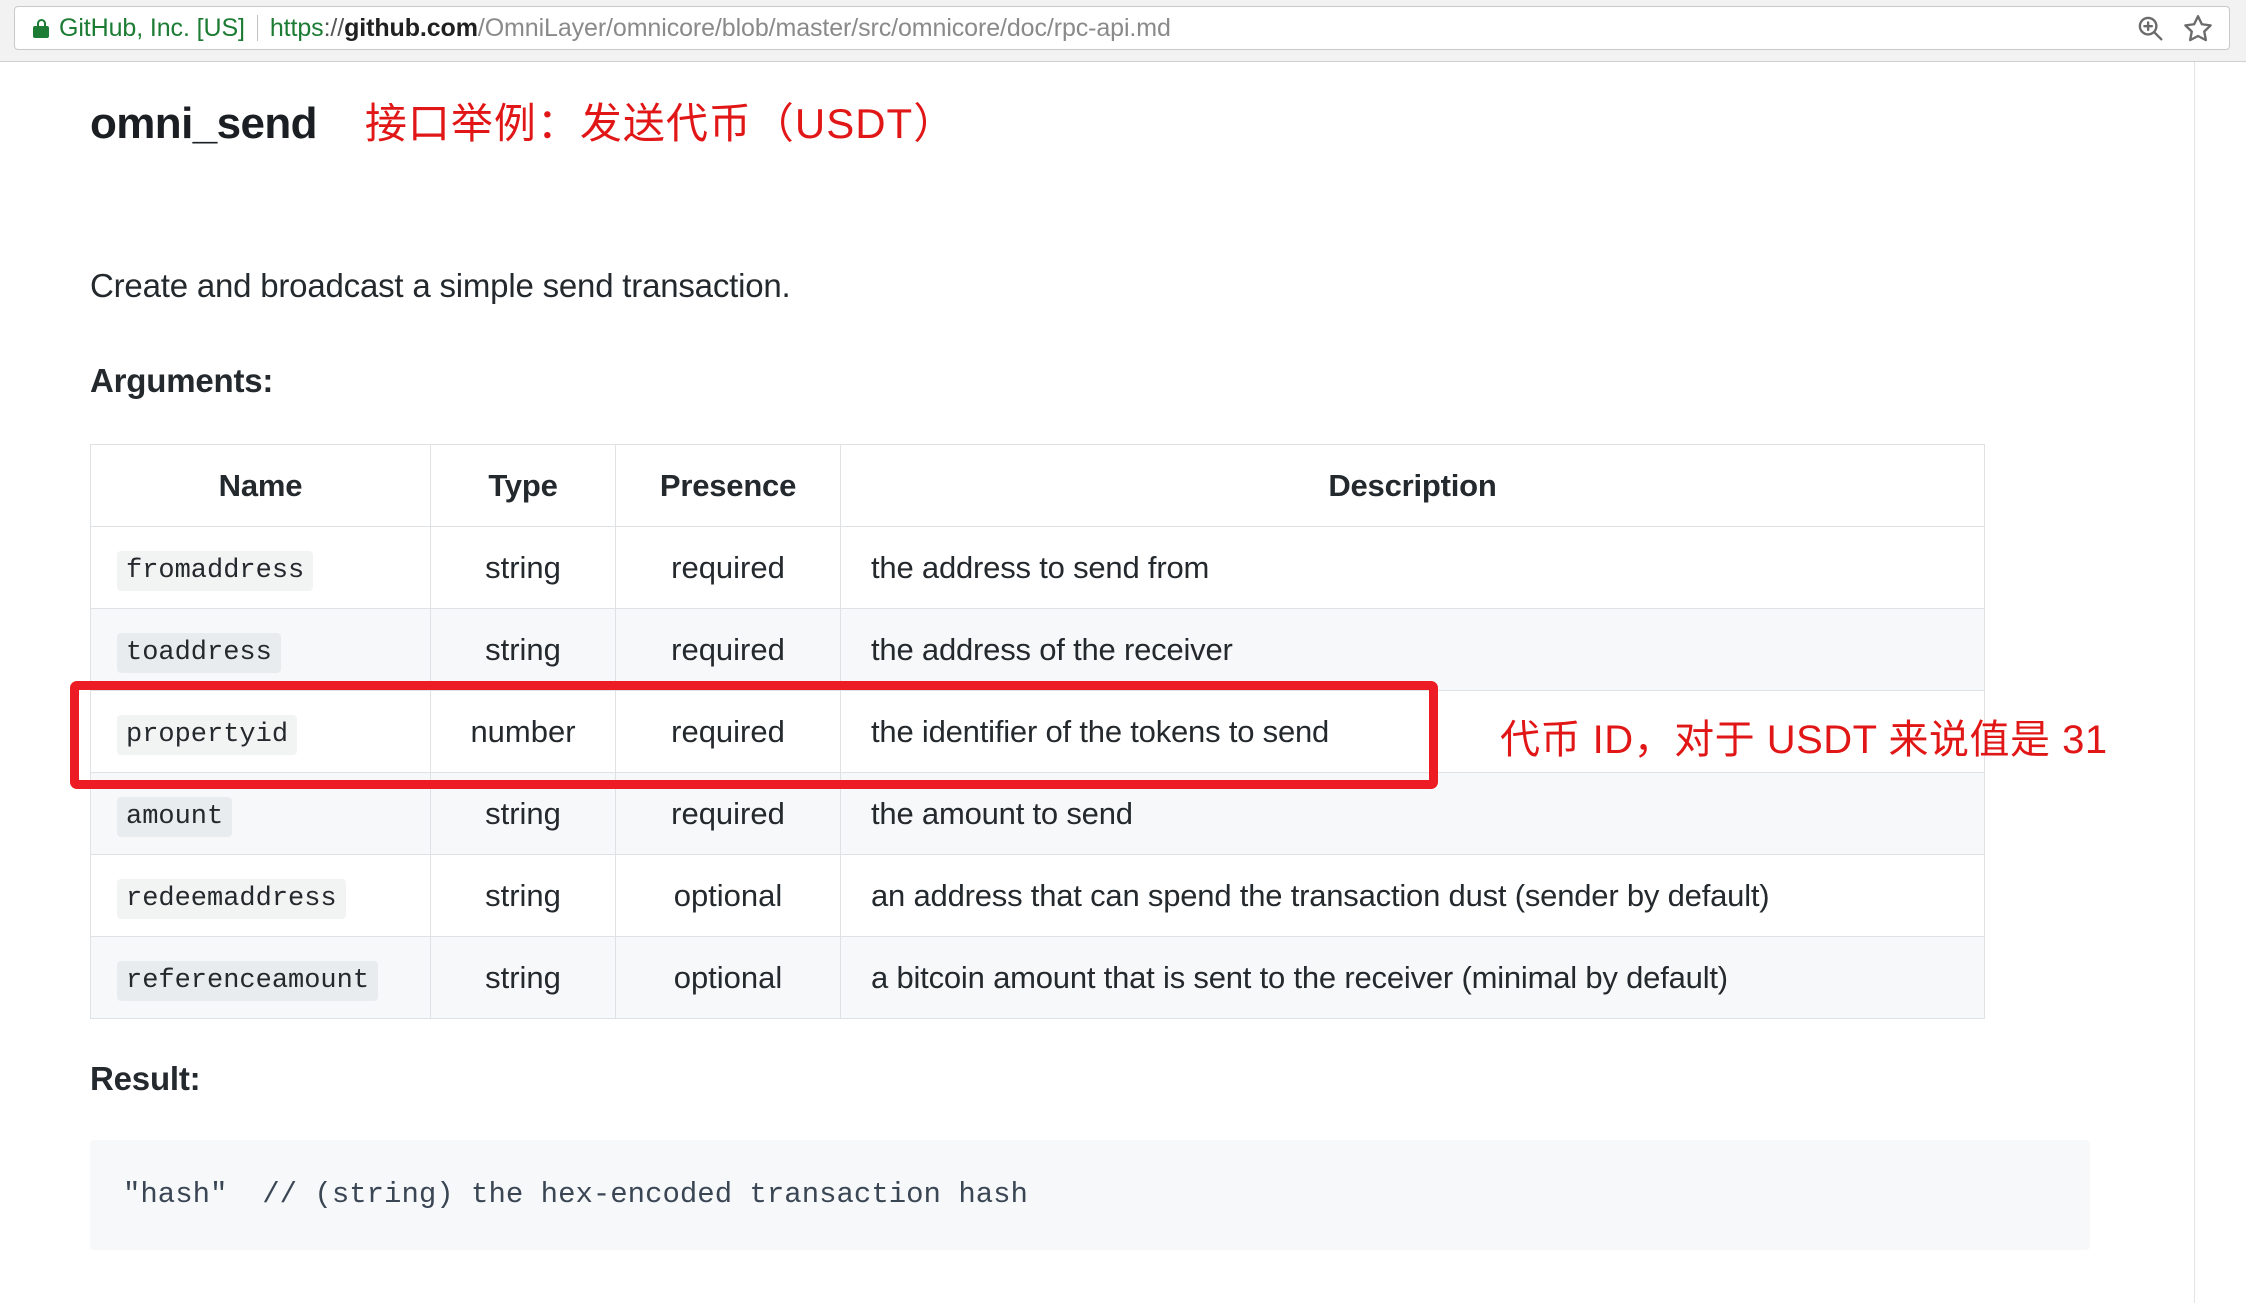 The width and height of the screenshot is (2246, 1303). What do you see at coordinates (203, 123) in the screenshot?
I see `page-title: omni_send` at bounding box center [203, 123].